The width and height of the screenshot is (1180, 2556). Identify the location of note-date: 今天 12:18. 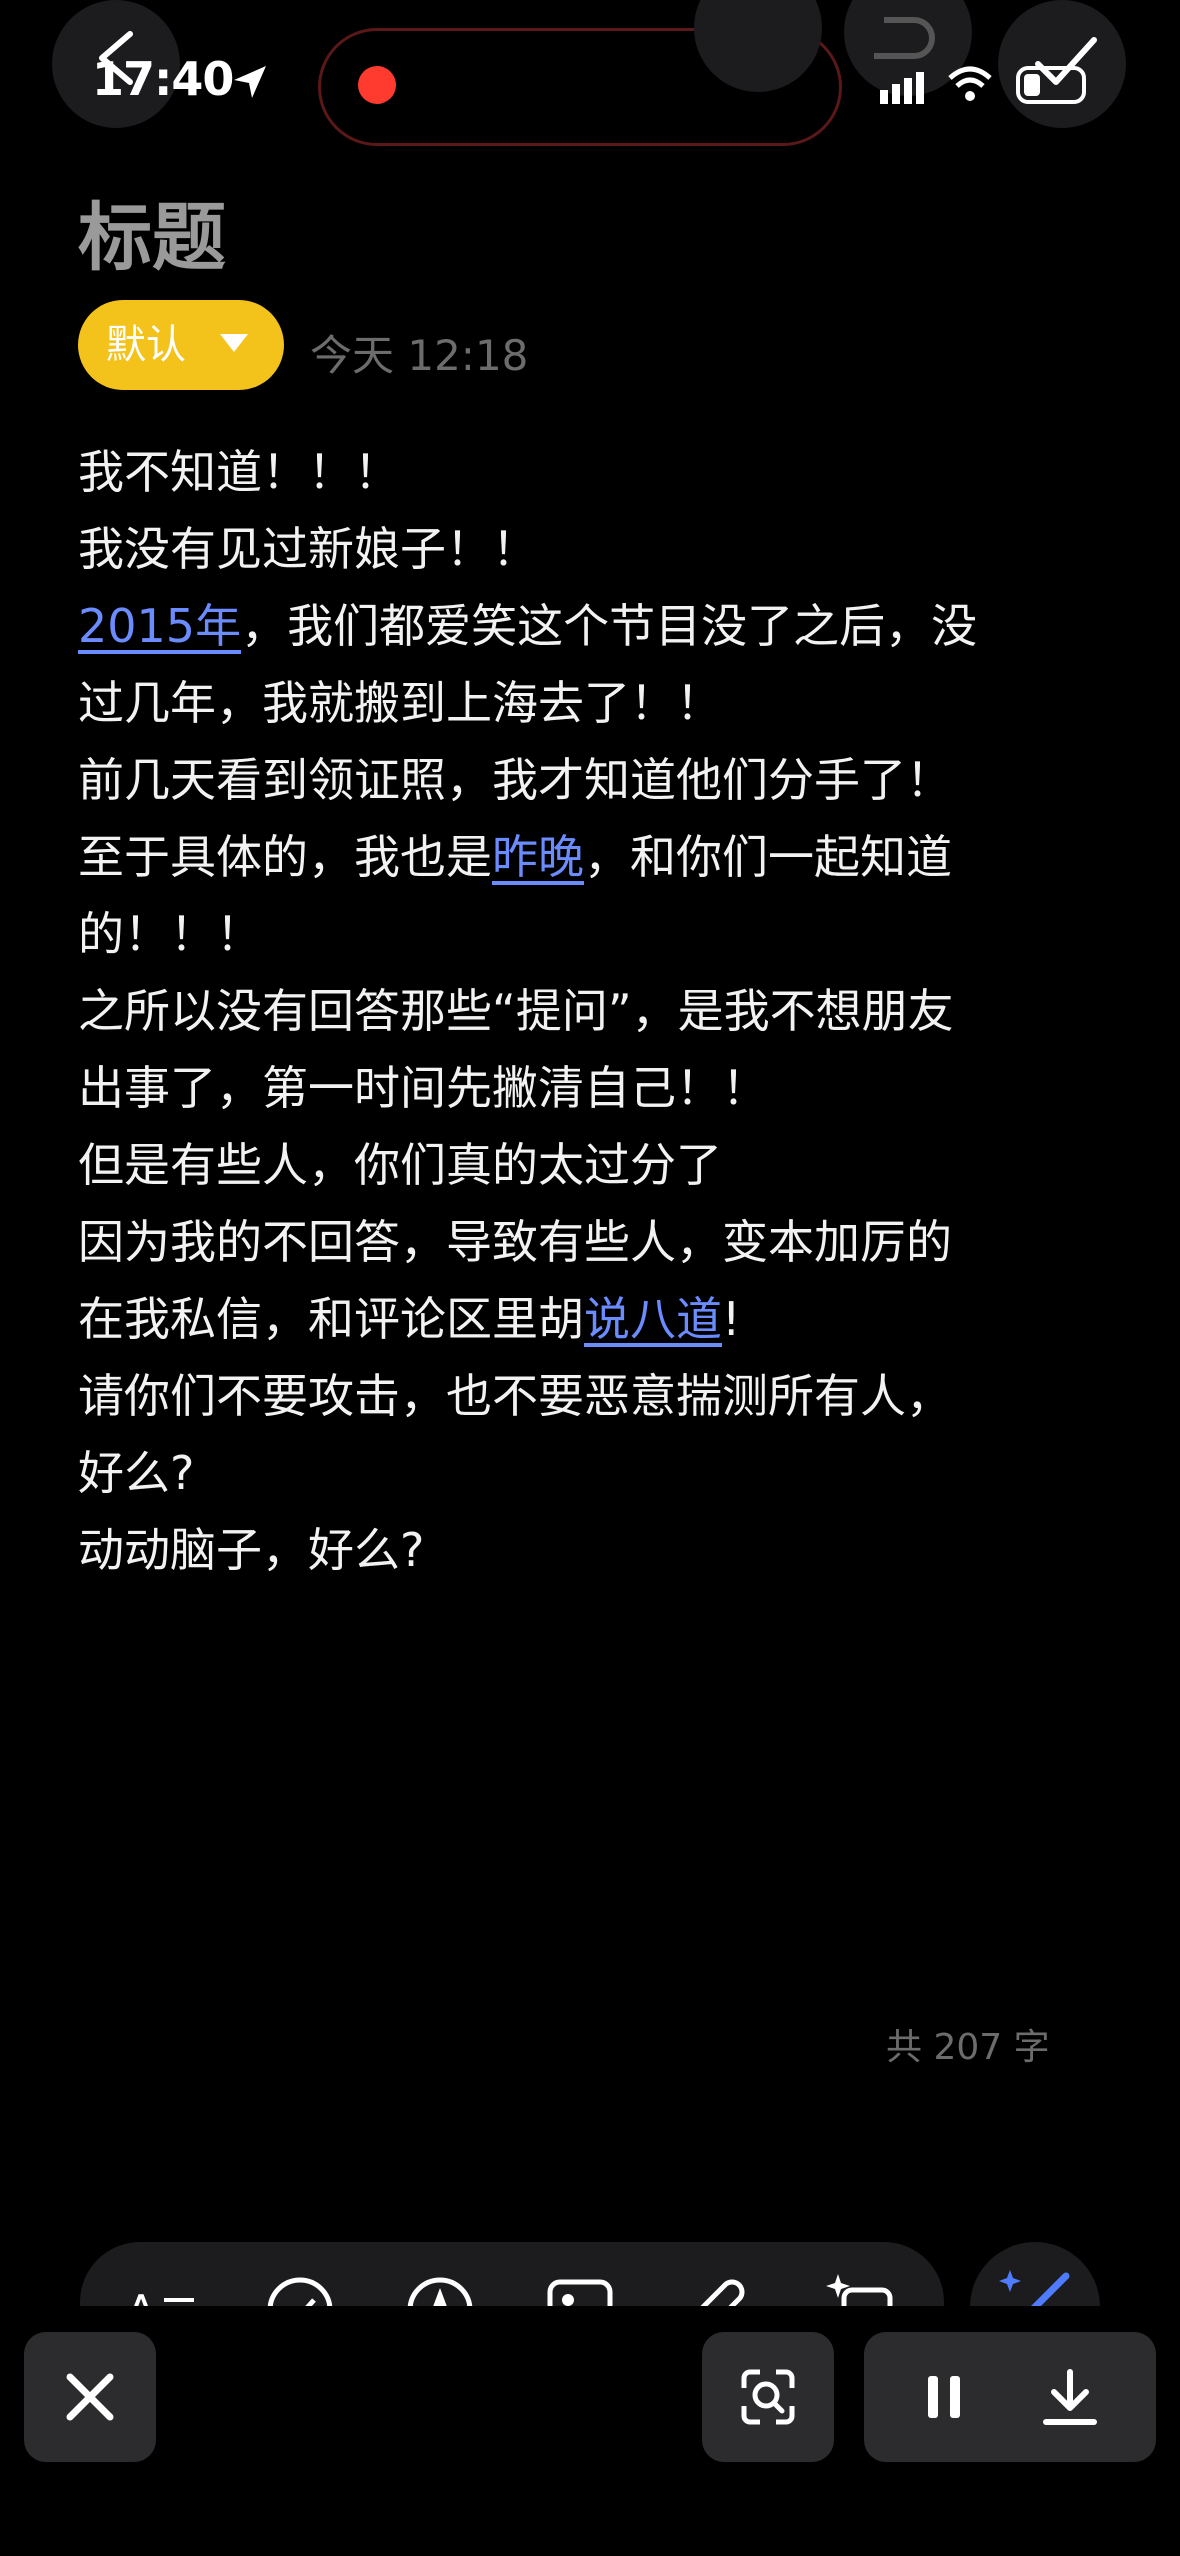
(419, 355).